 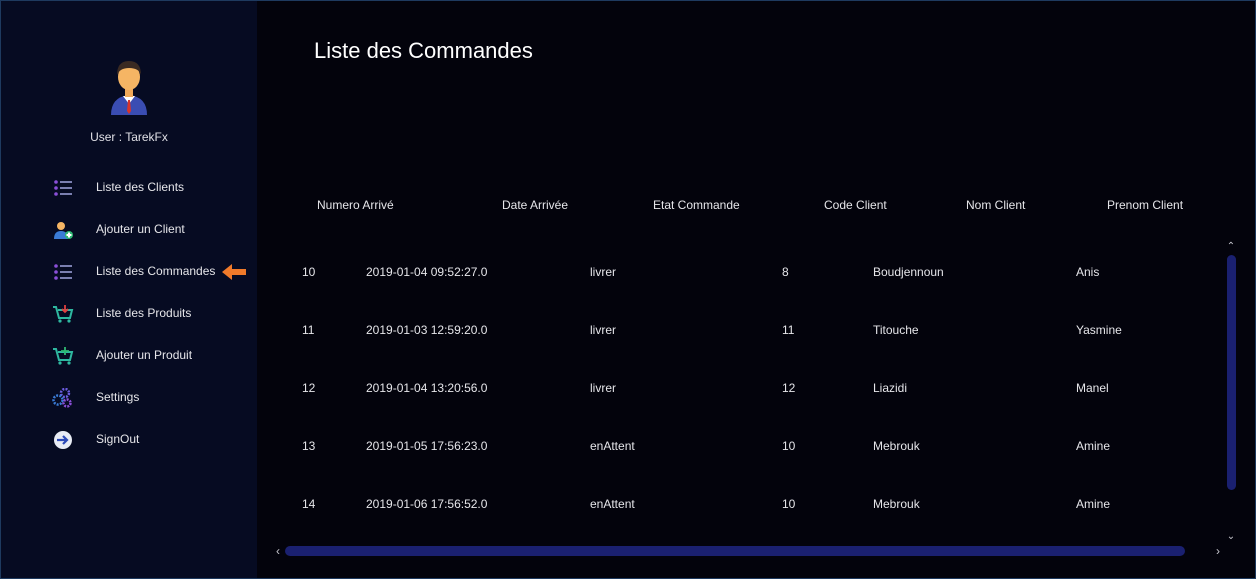 What do you see at coordinates (423, 50) in the screenshot?
I see `page-title: Liste des Commandes` at bounding box center [423, 50].